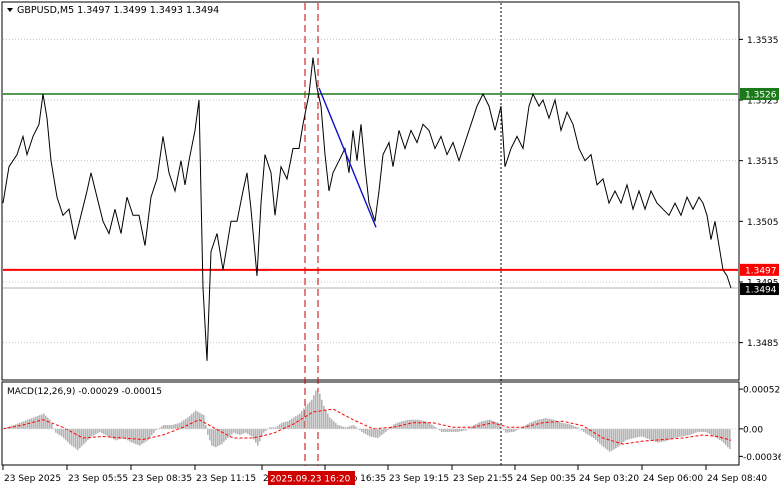 This screenshot has width=781, height=489. What do you see at coordinates (761, 95) in the screenshot?
I see `price-label: 1.3526` at bounding box center [761, 95].